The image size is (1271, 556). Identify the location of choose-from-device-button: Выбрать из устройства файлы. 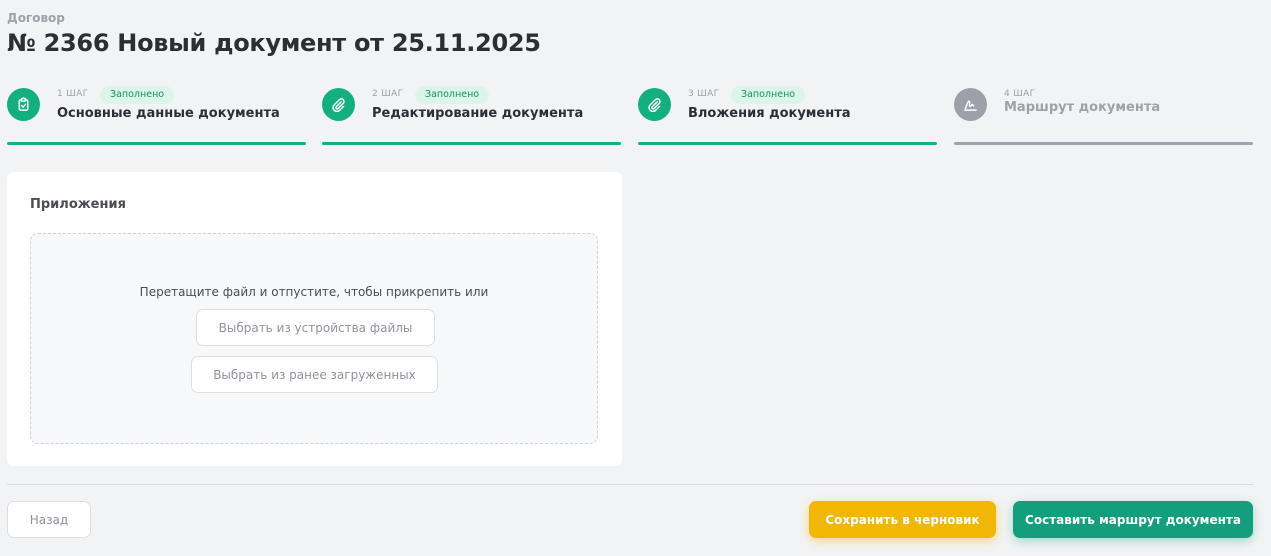
(315, 327).